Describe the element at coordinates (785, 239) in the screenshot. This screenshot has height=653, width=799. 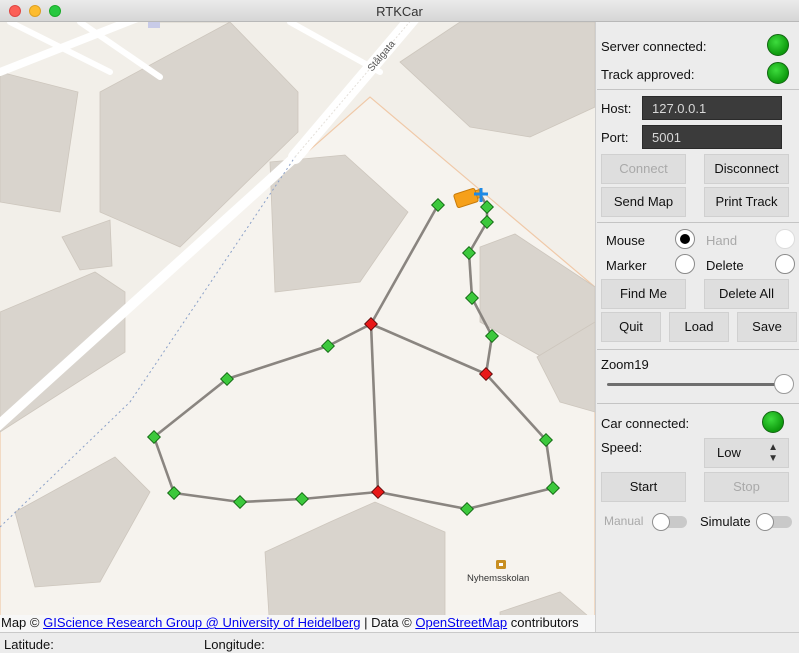
I see `hand-radio` at that location.